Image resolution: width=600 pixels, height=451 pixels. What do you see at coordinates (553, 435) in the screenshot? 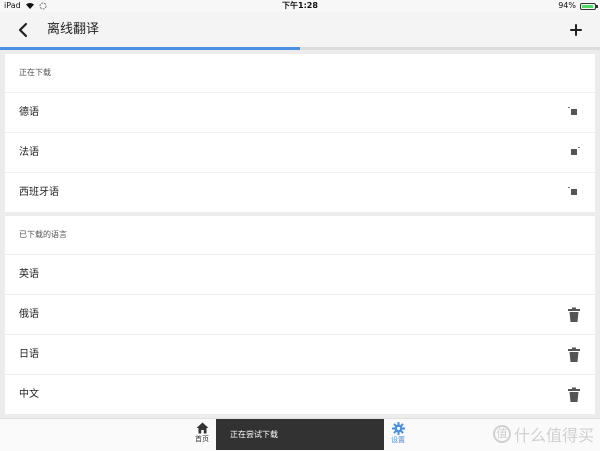
I see `watermark-text: 什么值得买` at bounding box center [553, 435].